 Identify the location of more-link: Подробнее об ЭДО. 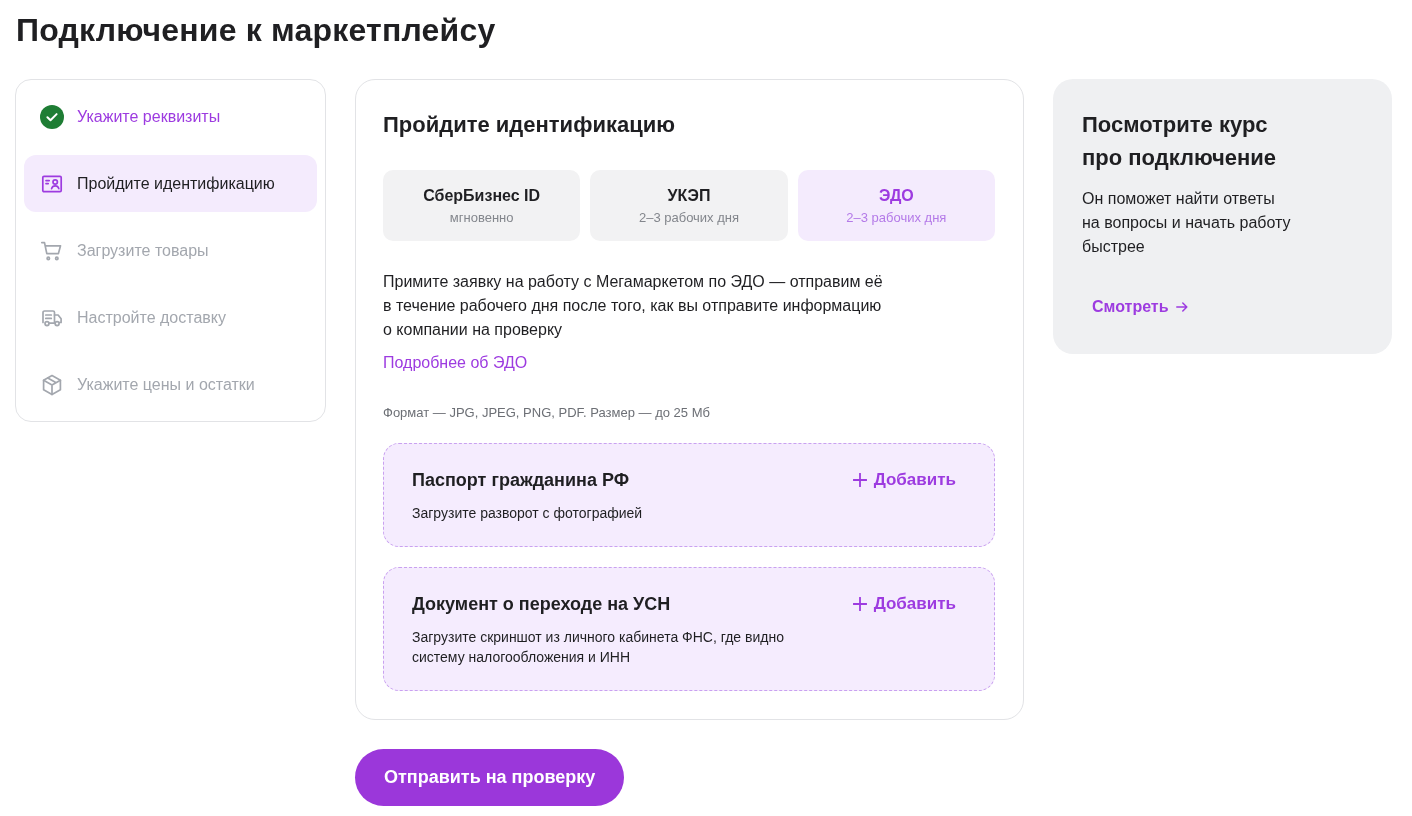
(455, 363).